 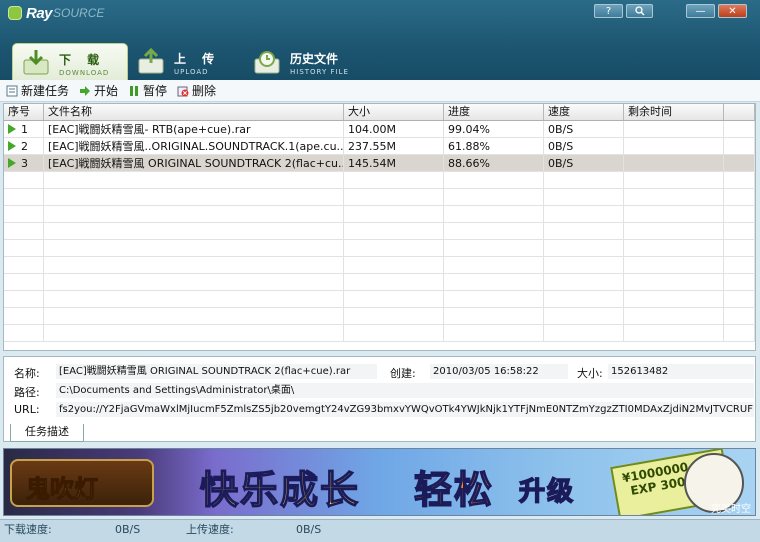 What do you see at coordinates (151, 60) in the screenshot?
I see `upload-icon` at bounding box center [151, 60].